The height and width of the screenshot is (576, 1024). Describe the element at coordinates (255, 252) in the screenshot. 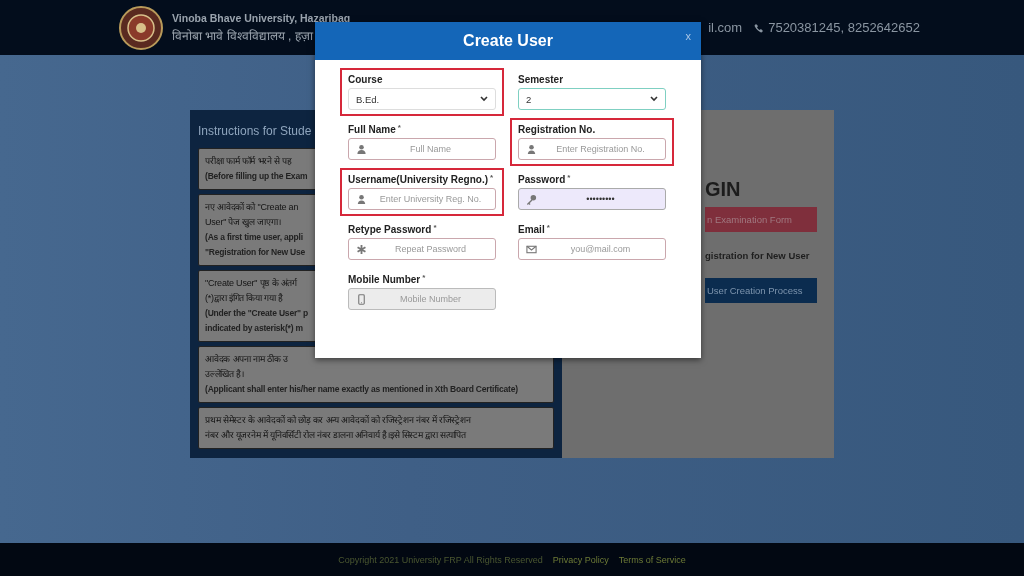

I see `instruction-text: "Registration for New Use` at that location.